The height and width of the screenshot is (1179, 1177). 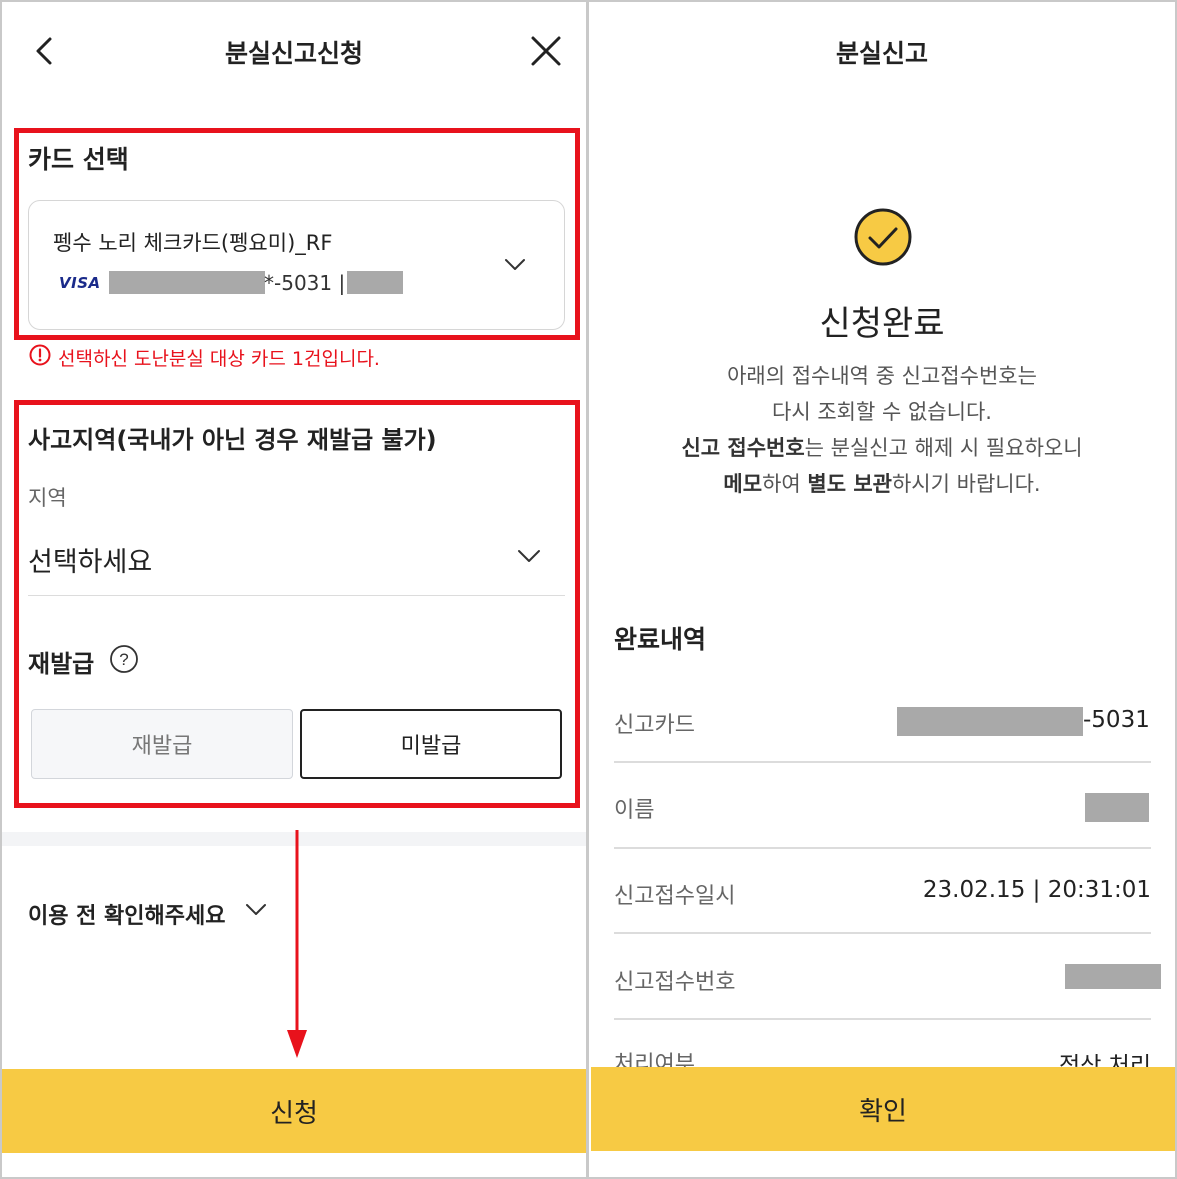 What do you see at coordinates (232, 440) in the screenshot?
I see `region-section-title: 사고지역(국내가 아닌 경우 재발급 불가)` at bounding box center [232, 440].